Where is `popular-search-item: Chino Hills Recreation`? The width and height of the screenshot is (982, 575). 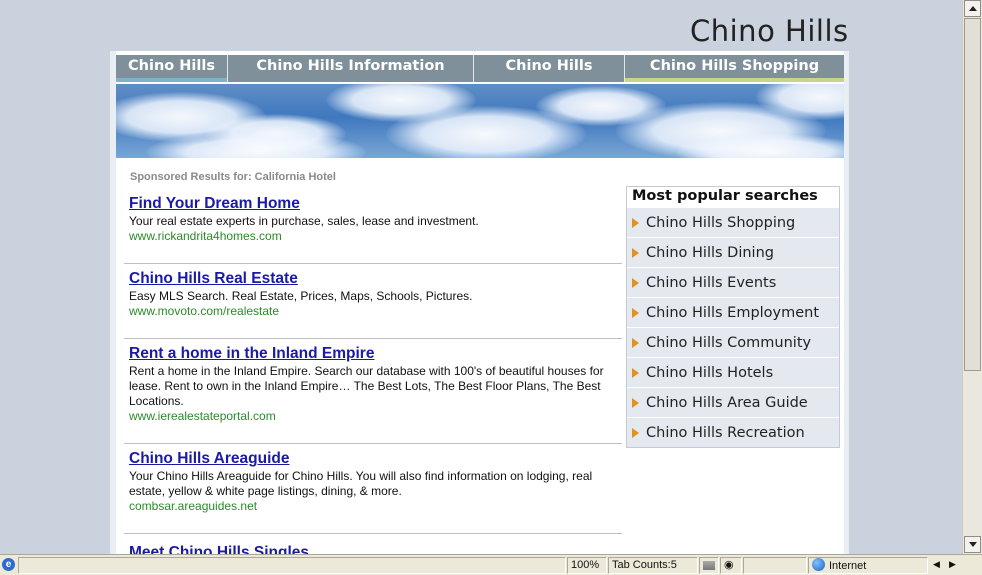 popular-search-item: Chino Hills Recreation is located at coordinates (733, 432).